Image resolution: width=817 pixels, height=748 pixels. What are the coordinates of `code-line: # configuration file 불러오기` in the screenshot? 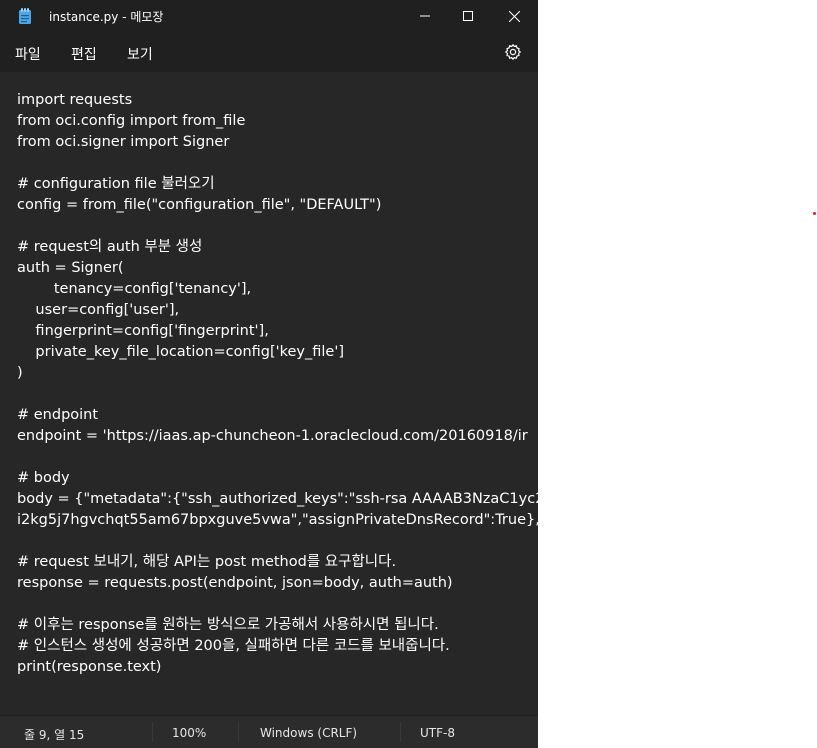 It's located at (116, 184).